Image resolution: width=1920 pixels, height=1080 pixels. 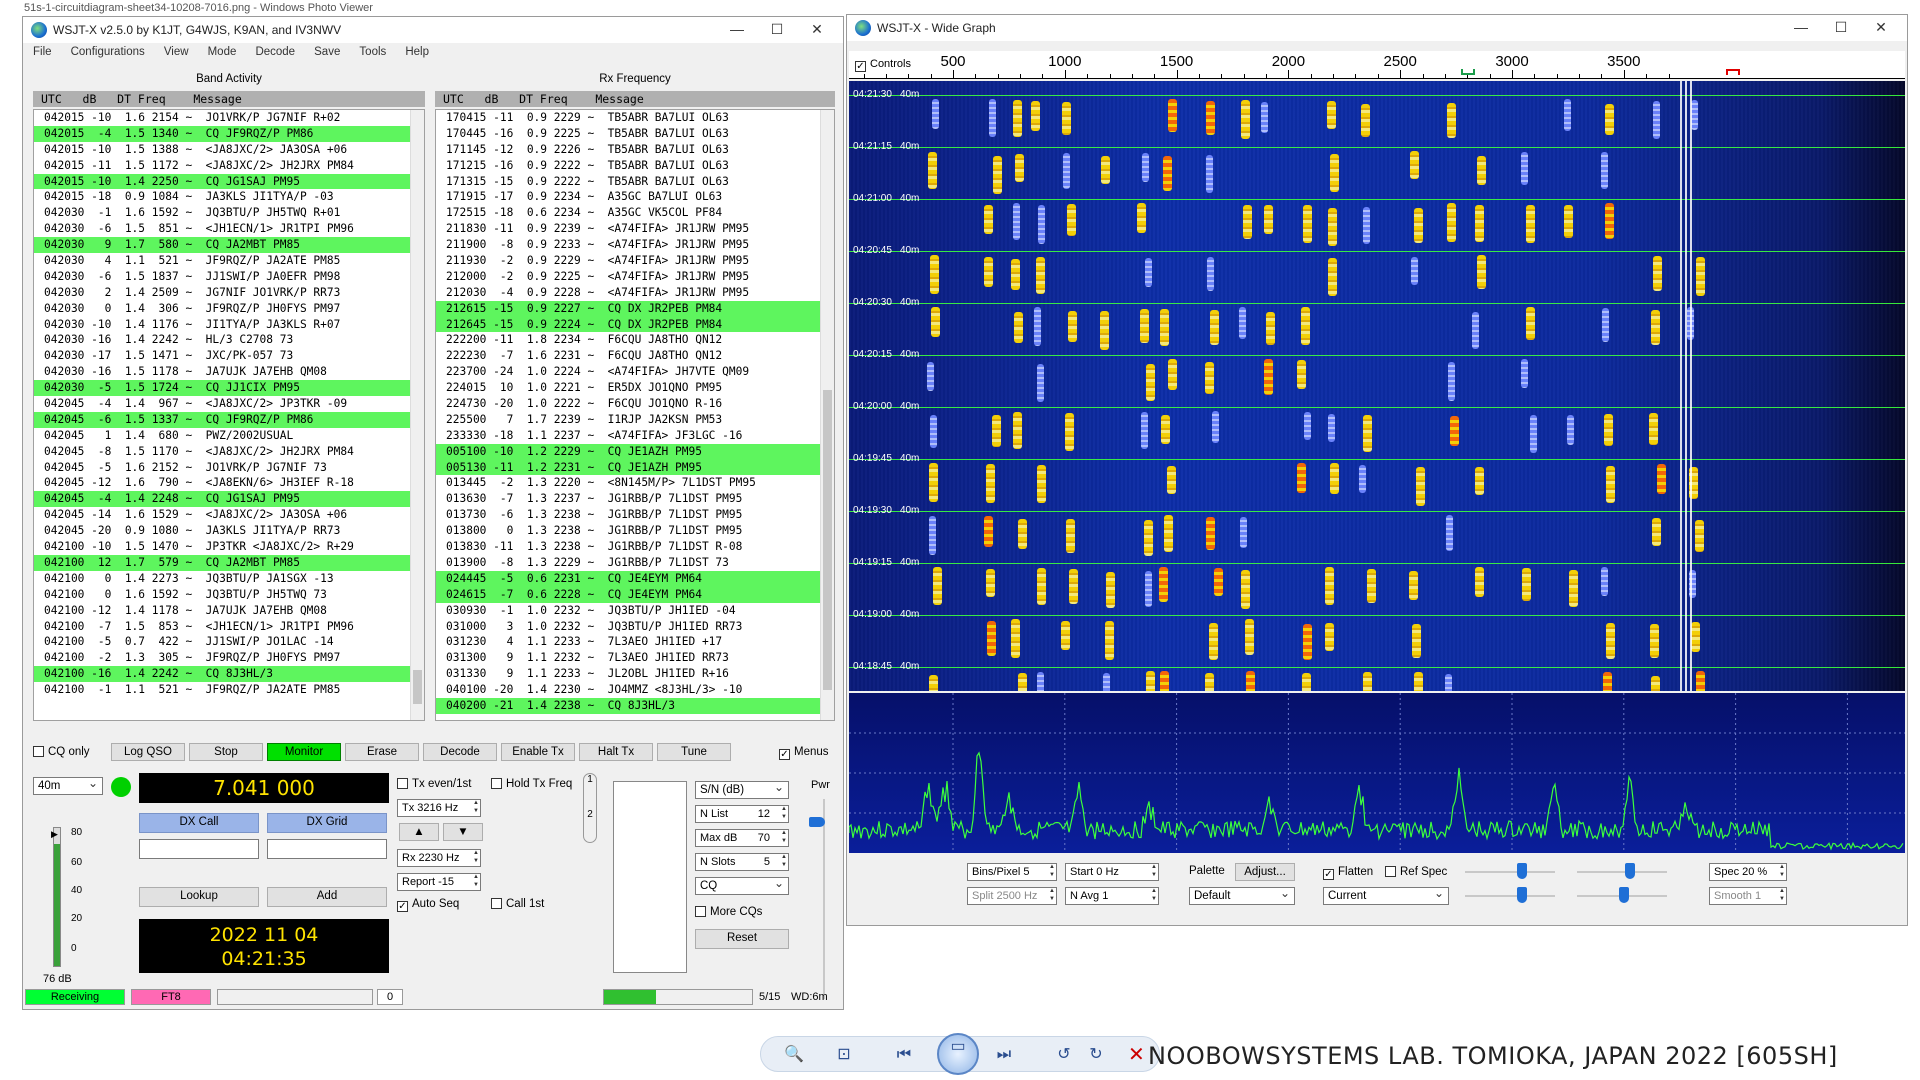 What do you see at coordinates (635, 627) in the screenshot?
I see `table-row: 031000 3 1.0 2232 ~ JQ3BTU/P JH1IED RR73` at bounding box center [635, 627].